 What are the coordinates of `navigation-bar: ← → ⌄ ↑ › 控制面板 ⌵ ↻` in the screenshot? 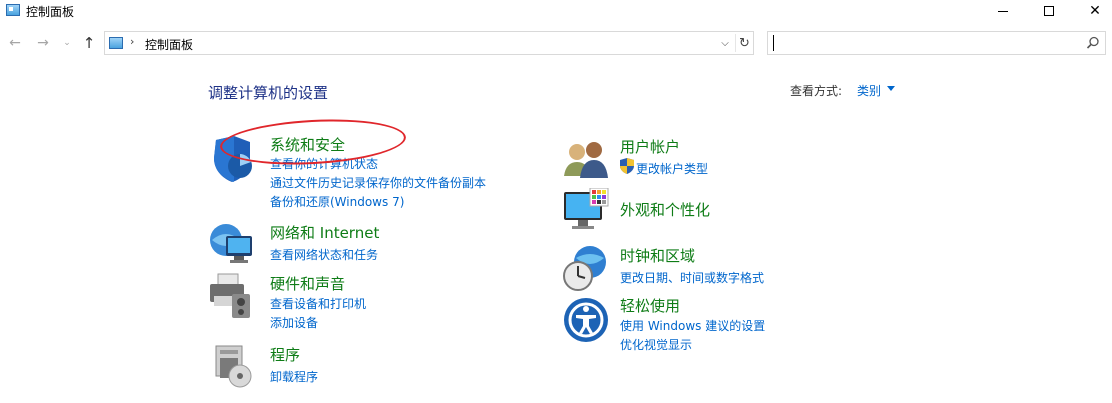 It's located at (556, 43).